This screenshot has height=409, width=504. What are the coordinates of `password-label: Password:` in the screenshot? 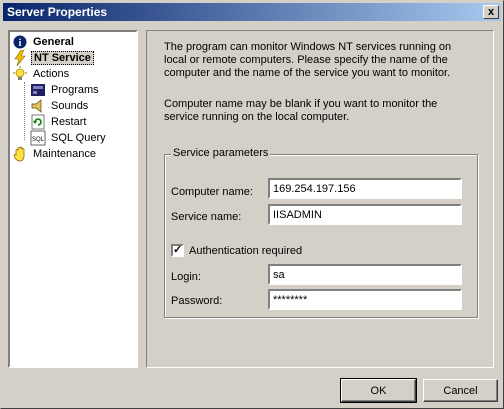 It's located at (197, 301).